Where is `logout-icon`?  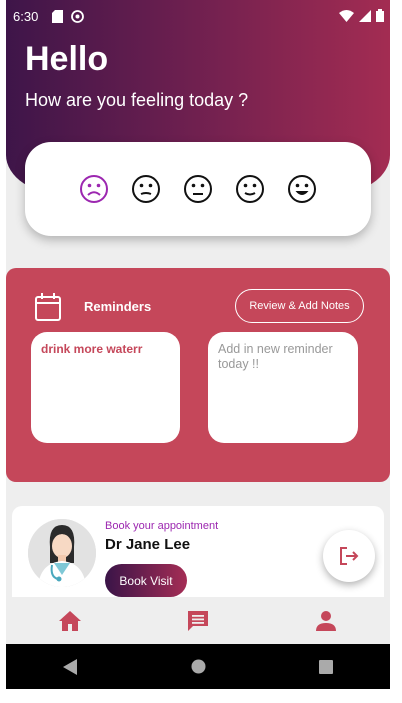 logout-icon is located at coordinates (349, 556).